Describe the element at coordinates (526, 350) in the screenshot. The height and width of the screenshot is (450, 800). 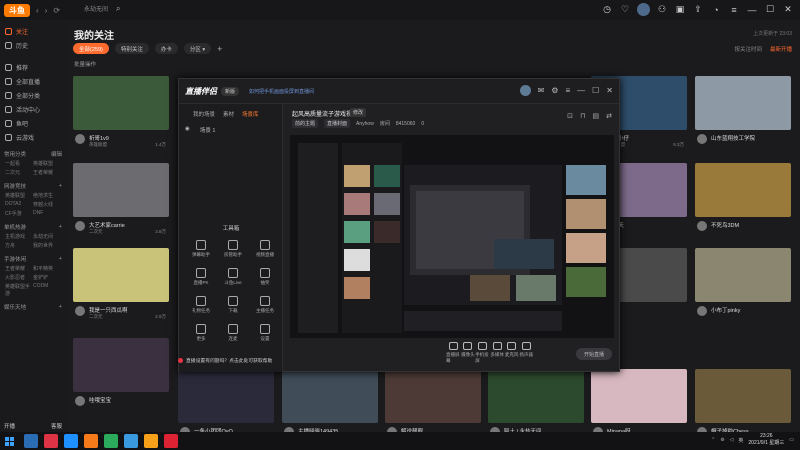
I see `control-speaker: 扬声器` at that location.